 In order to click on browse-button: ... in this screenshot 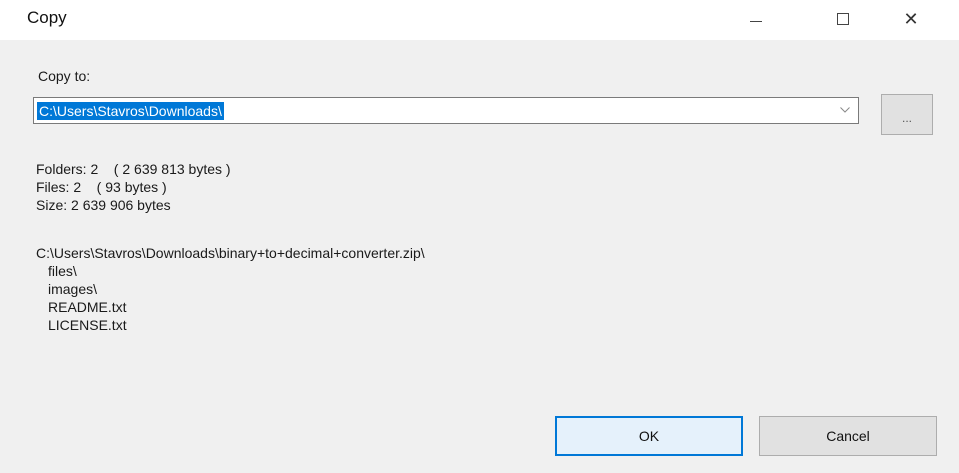, I will do `click(907, 114)`.